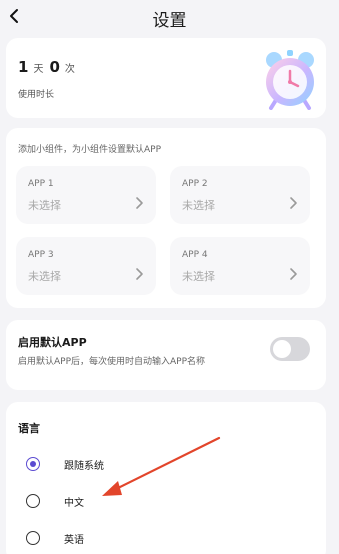 The height and width of the screenshot is (554, 339). What do you see at coordinates (29, 428) in the screenshot?
I see `language-title: 语言` at bounding box center [29, 428].